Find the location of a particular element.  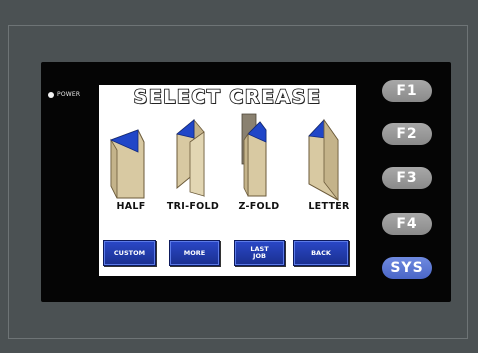

f2-key: F2 is located at coordinates (407, 134).